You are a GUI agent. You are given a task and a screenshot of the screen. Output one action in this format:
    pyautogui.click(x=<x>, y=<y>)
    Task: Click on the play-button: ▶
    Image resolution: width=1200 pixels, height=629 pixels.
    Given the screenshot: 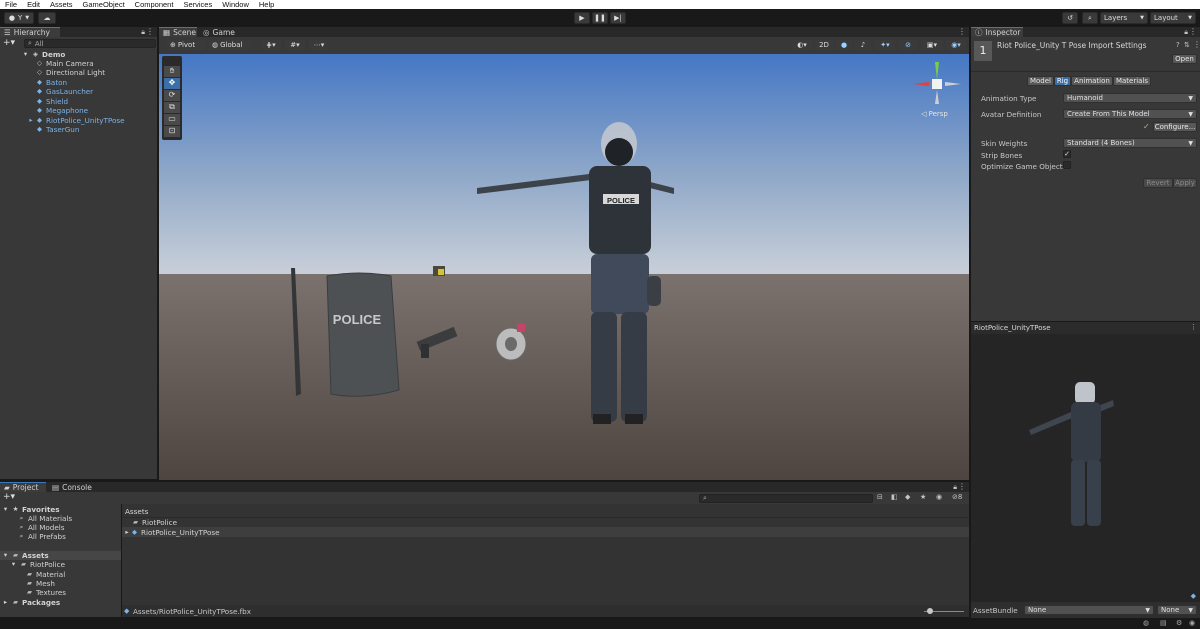 What is the action you would take?
    pyautogui.click(x=582, y=18)
    